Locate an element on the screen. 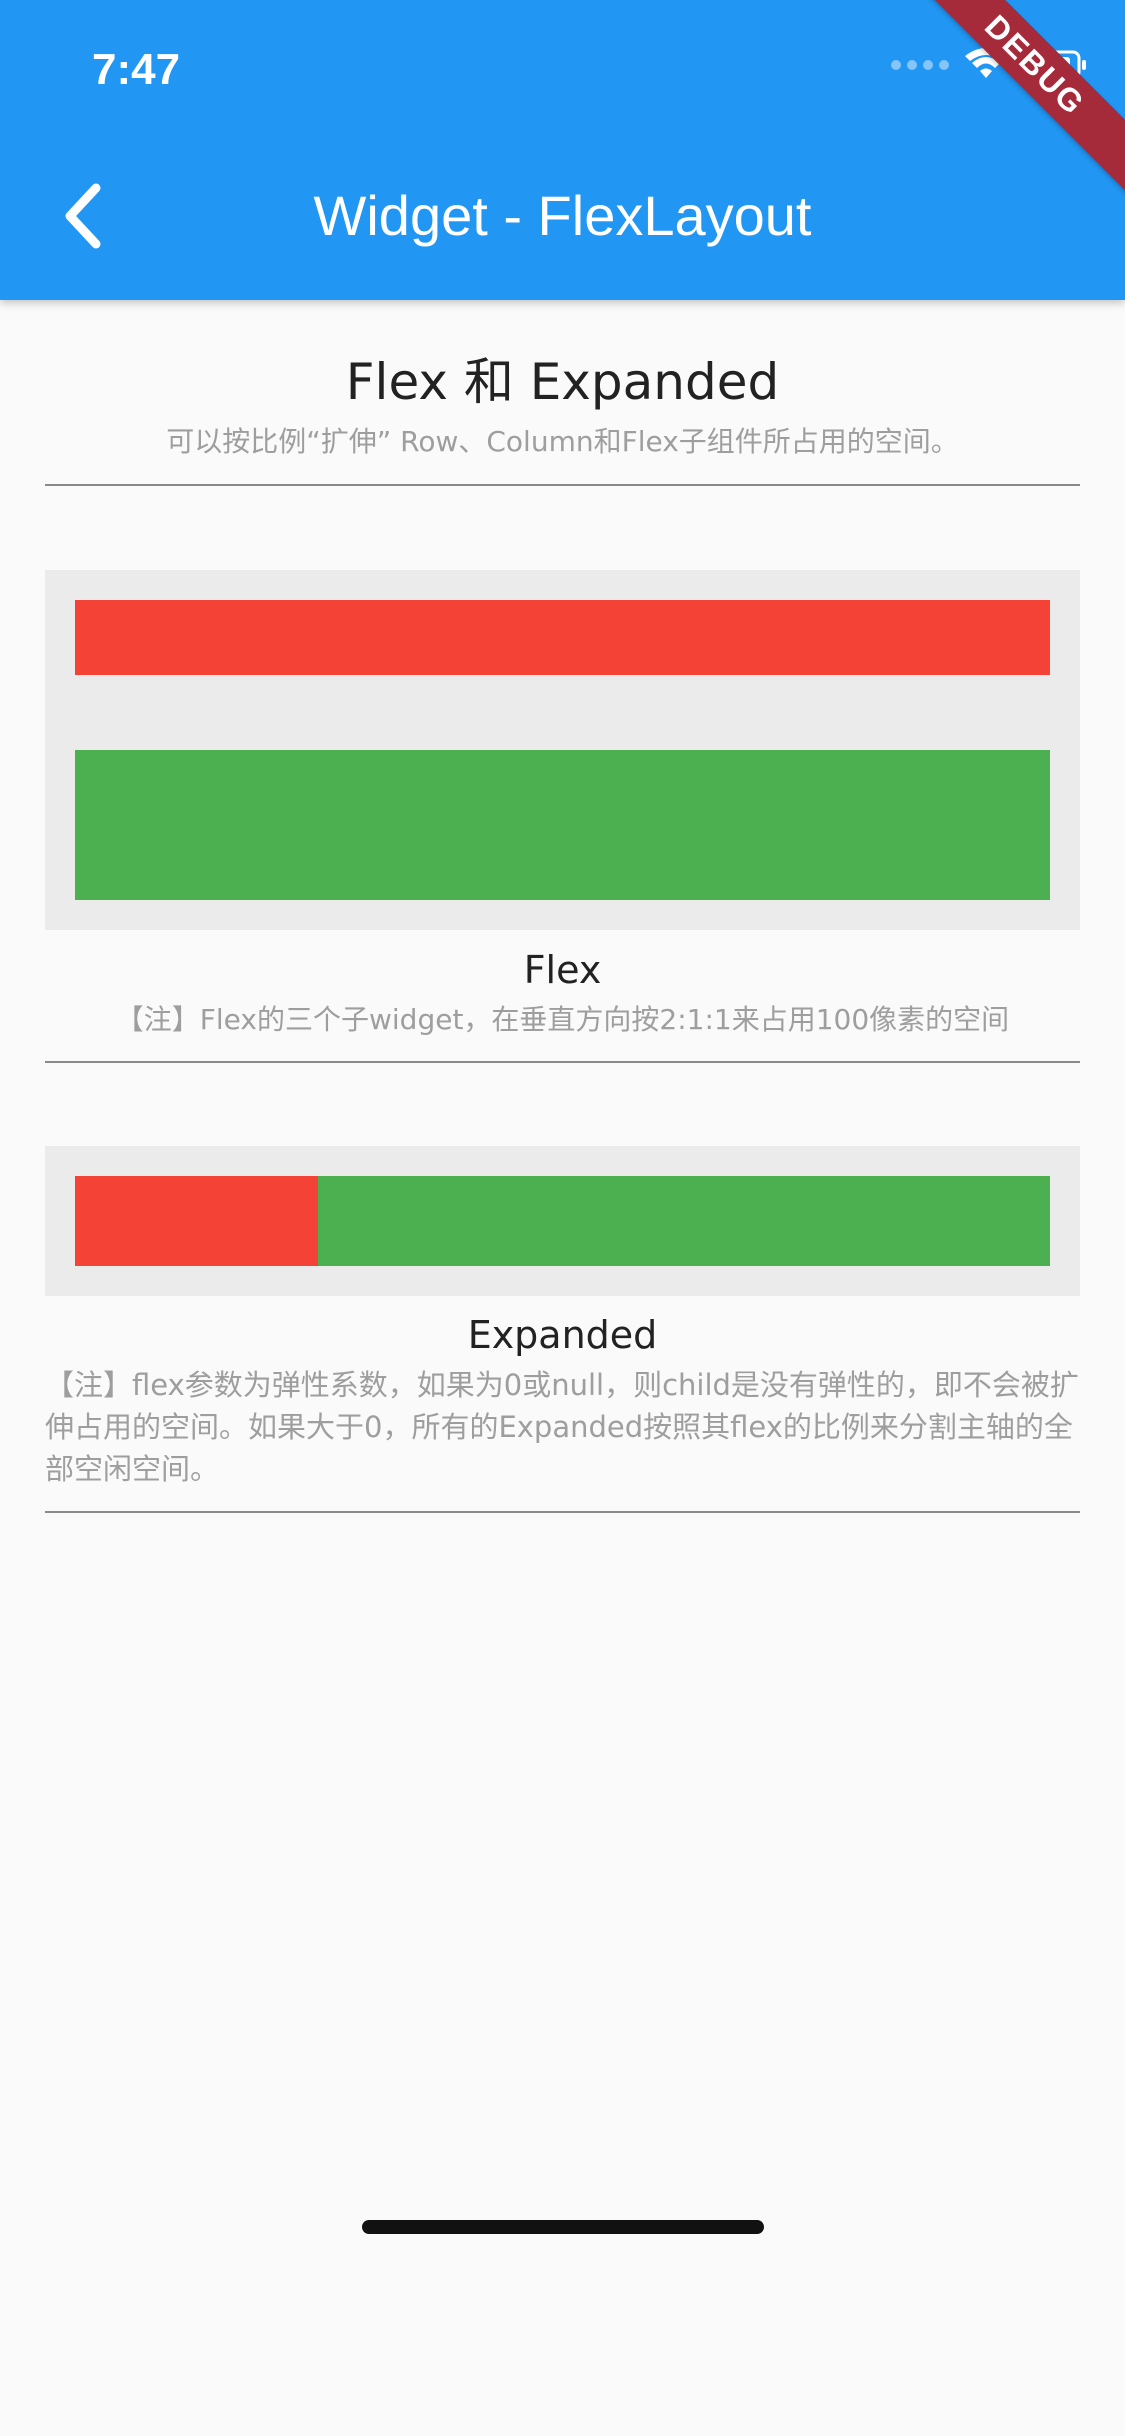 The height and width of the screenshot is (2436, 1125). flex-demo-box is located at coordinates (562, 750).